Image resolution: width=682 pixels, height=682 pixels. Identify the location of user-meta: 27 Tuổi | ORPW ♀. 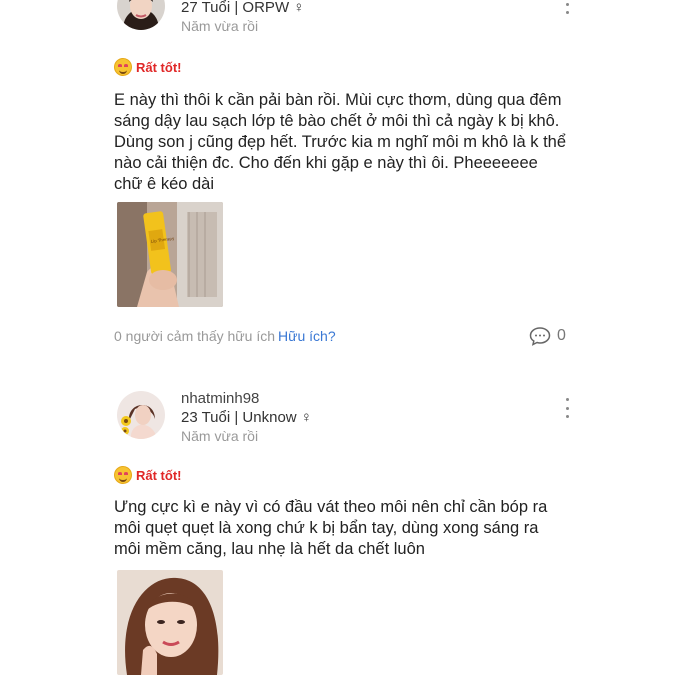
(243, 8).